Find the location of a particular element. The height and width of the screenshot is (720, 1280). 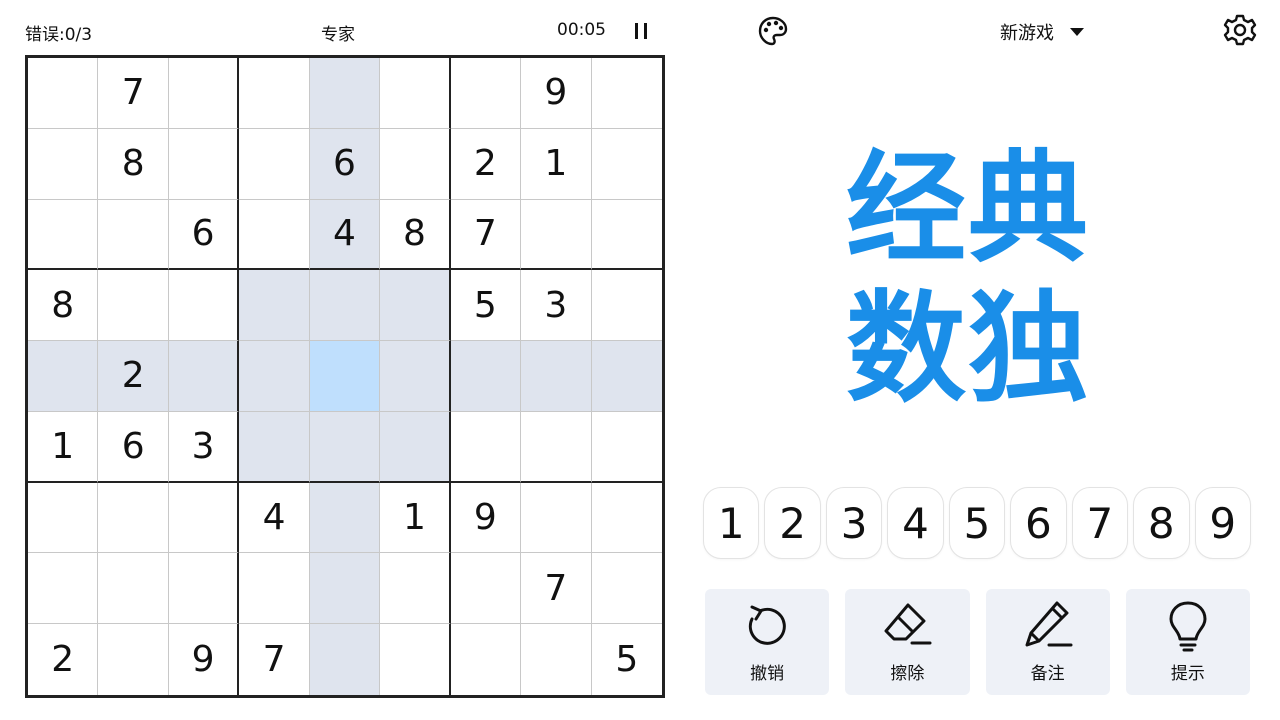

board-cell-r5c5 is located at coordinates (345, 376).